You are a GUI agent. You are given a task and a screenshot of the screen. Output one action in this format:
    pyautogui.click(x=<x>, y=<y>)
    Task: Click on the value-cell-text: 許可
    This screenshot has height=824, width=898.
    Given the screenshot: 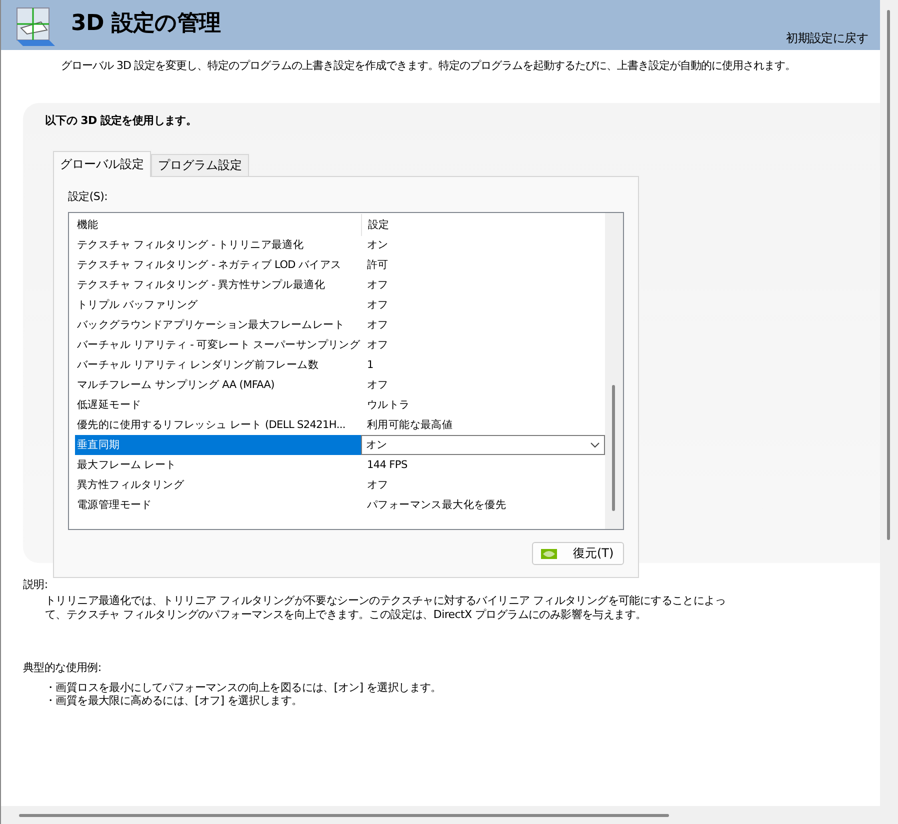 What is the action you would take?
    pyautogui.click(x=378, y=265)
    